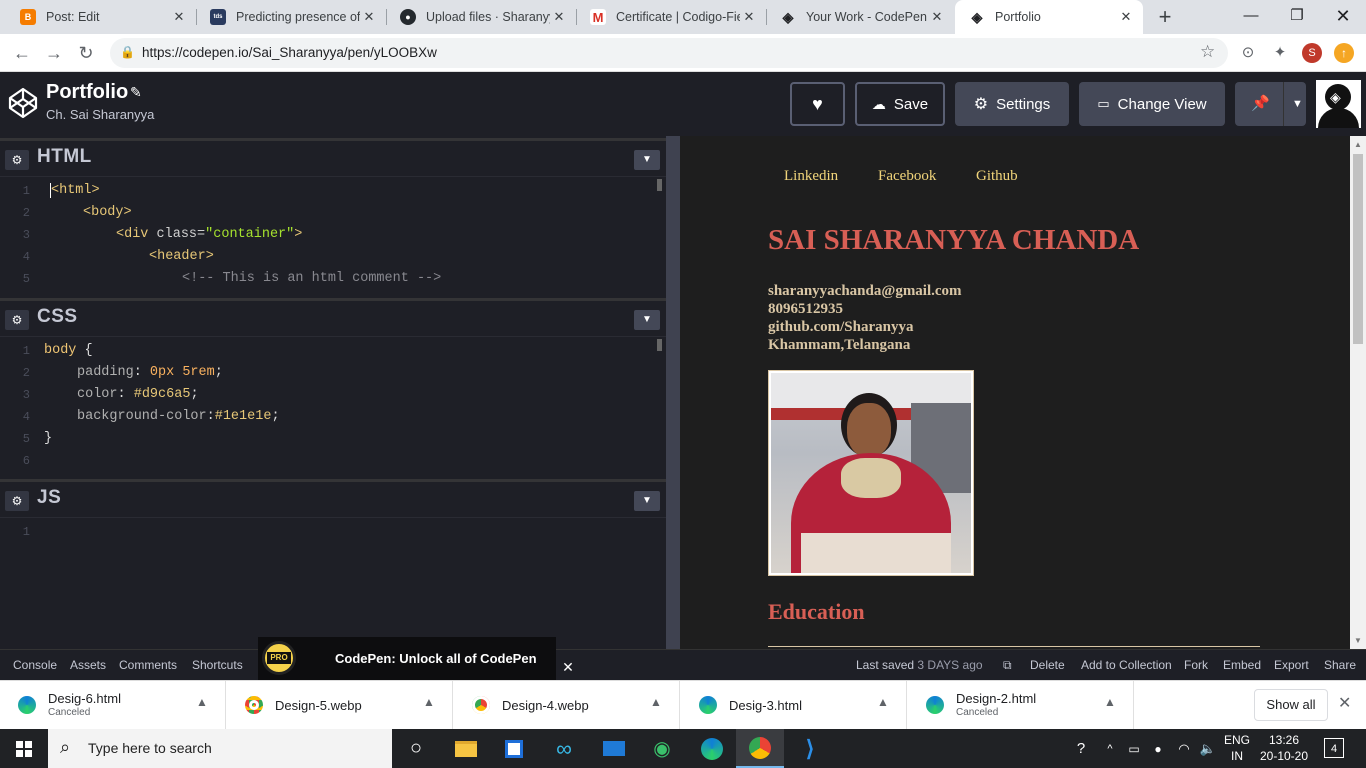 This screenshot has width=1366, height=768. What do you see at coordinates (416, 748) in the screenshot?
I see `task-view-icon: ○` at bounding box center [416, 748].